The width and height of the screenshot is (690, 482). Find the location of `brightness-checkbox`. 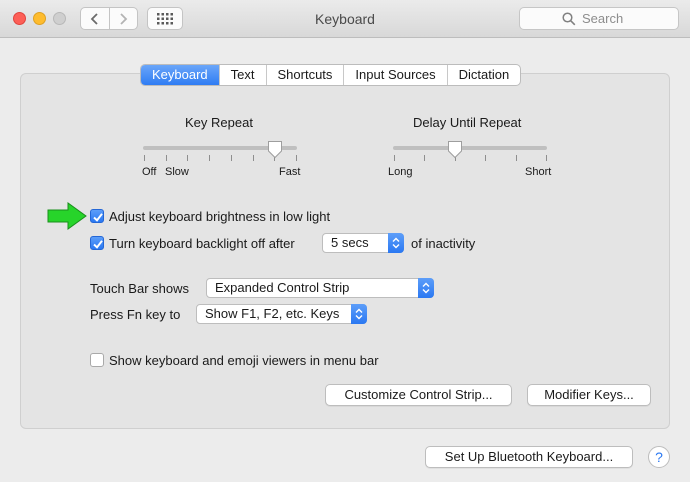

brightness-checkbox is located at coordinates (97, 216).